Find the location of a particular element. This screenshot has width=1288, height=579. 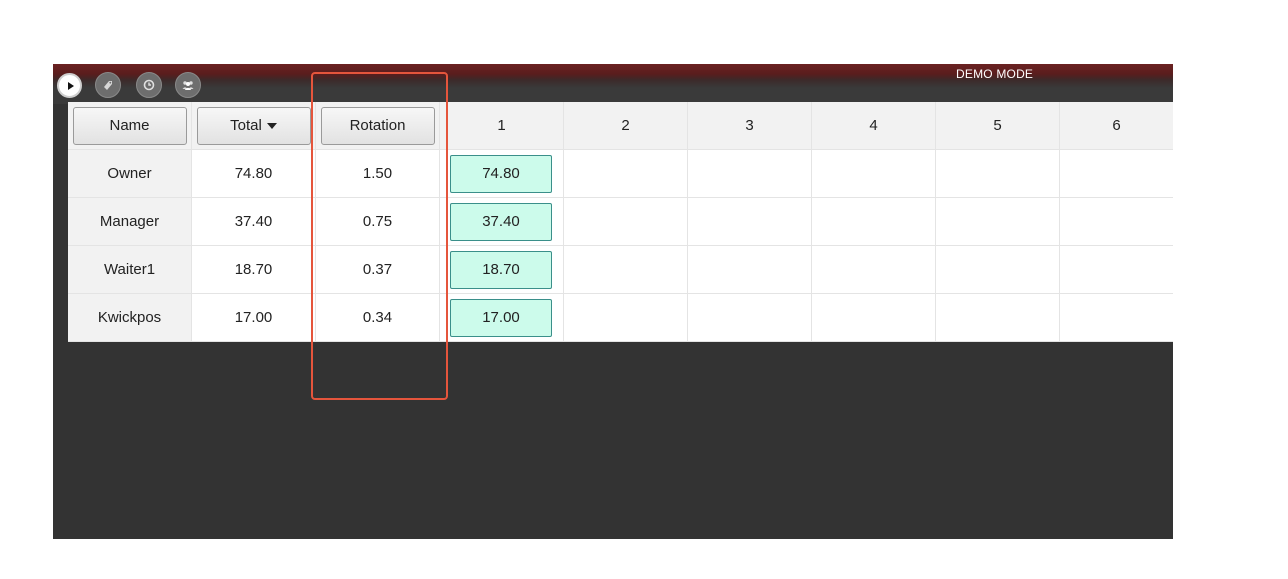

row-name-cell: Owner is located at coordinates (130, 174).